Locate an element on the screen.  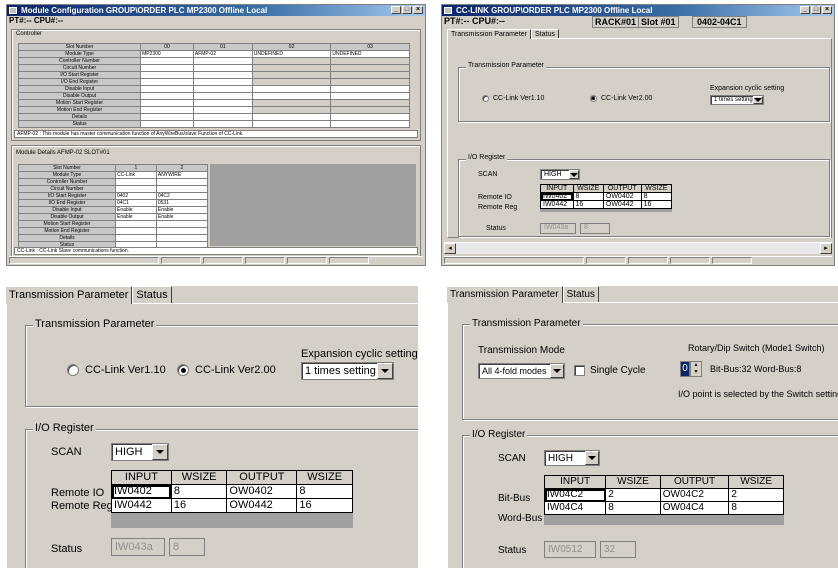
horizontal-scrollbar: ◂ ▸ is located at coordinates (638, 248).